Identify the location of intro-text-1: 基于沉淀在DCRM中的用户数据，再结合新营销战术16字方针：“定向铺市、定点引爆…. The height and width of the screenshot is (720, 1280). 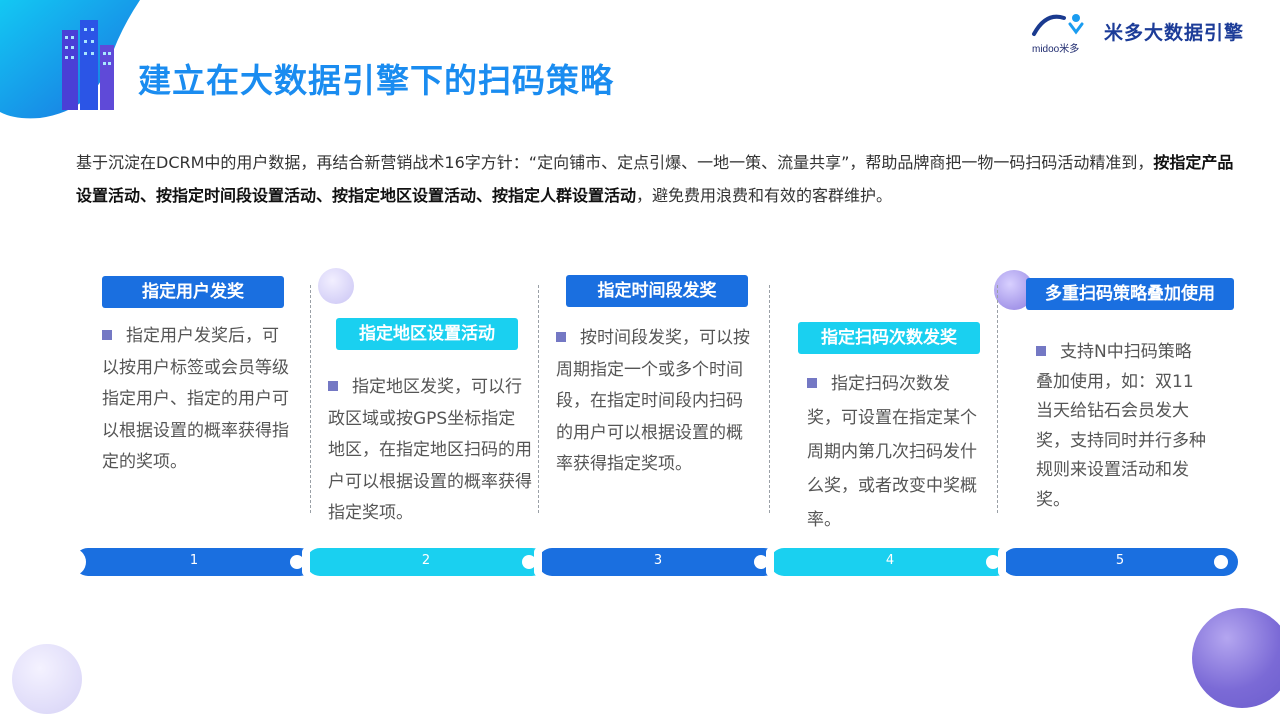
(615, 162).